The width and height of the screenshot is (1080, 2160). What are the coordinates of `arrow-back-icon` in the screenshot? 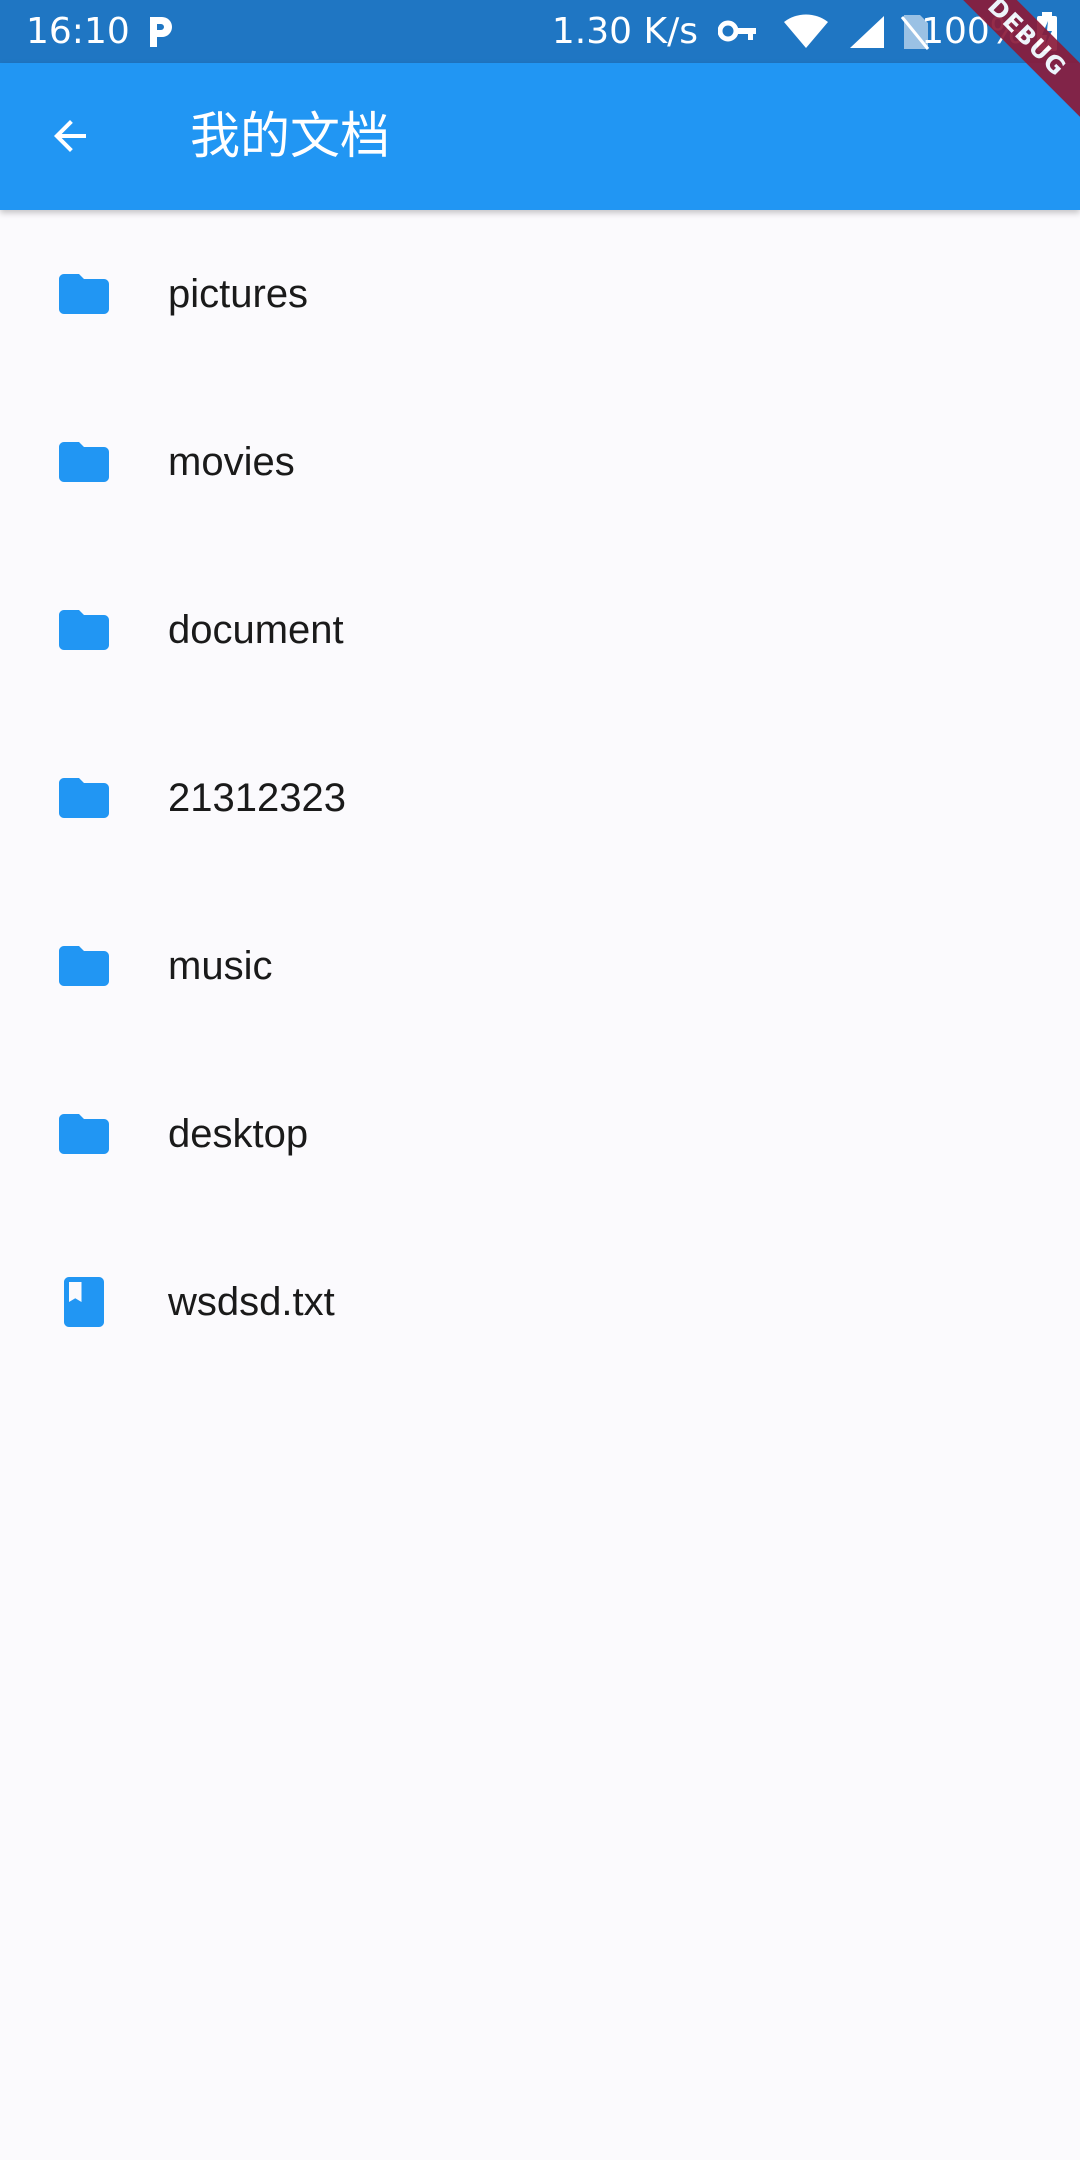 It's located at (70, 136).